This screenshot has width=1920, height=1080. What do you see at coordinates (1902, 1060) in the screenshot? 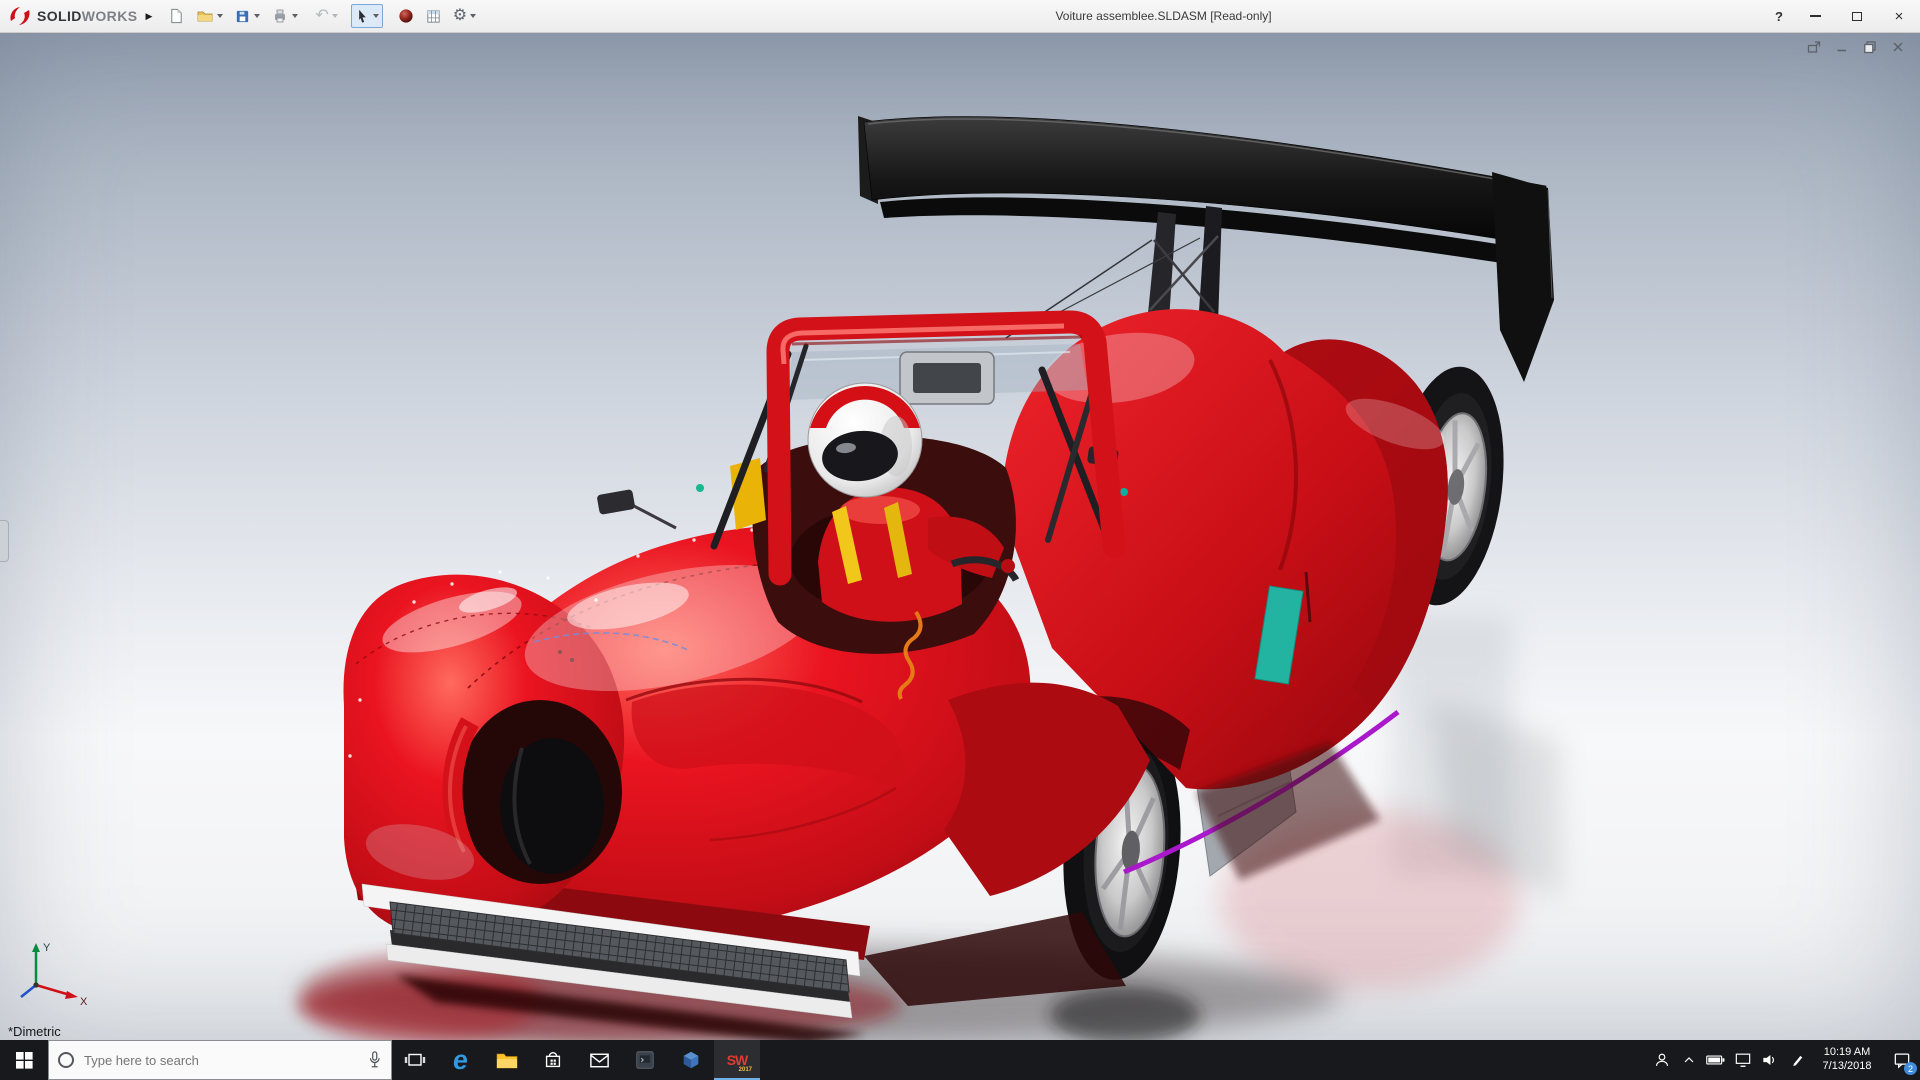
I see `action-center-button: 2` at bounding box center [1902, 1060].